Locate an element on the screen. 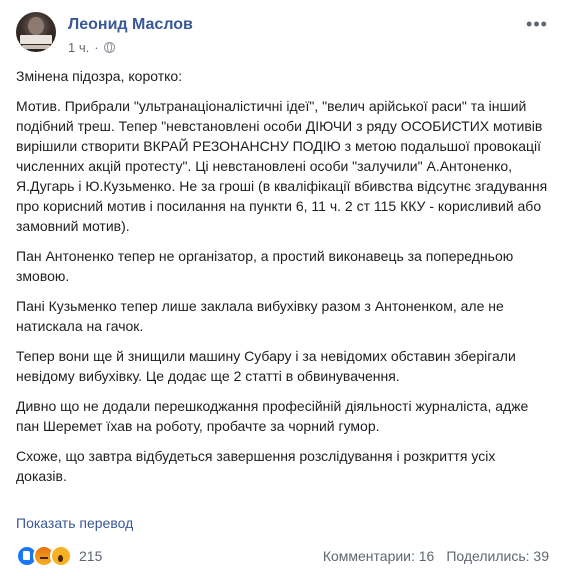 The width and height of the screenshot is (565, 576). post-timestamp: 1 ч. is located at coordinates (78, 47).